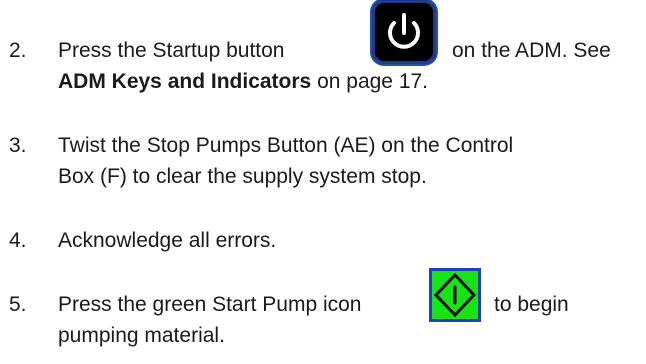 This screenshot has height=364, width=646. Describe the element at coordinates (242, 176) in the screenshot. I see `step-text-line2: Box (F) to clear the supply system stop.` at that location.